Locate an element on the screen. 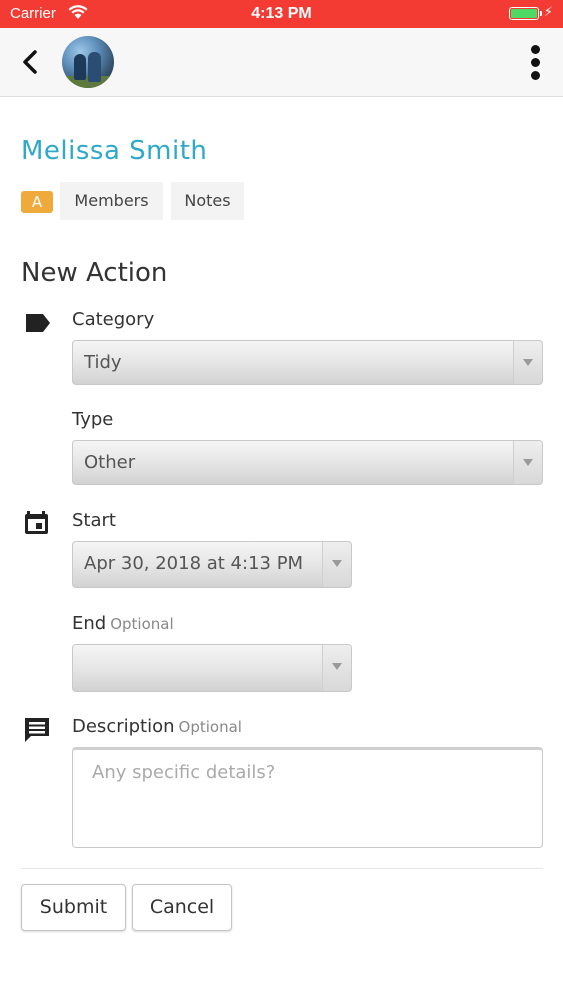  more-vertical-icon is located at coordinates (536, 62).